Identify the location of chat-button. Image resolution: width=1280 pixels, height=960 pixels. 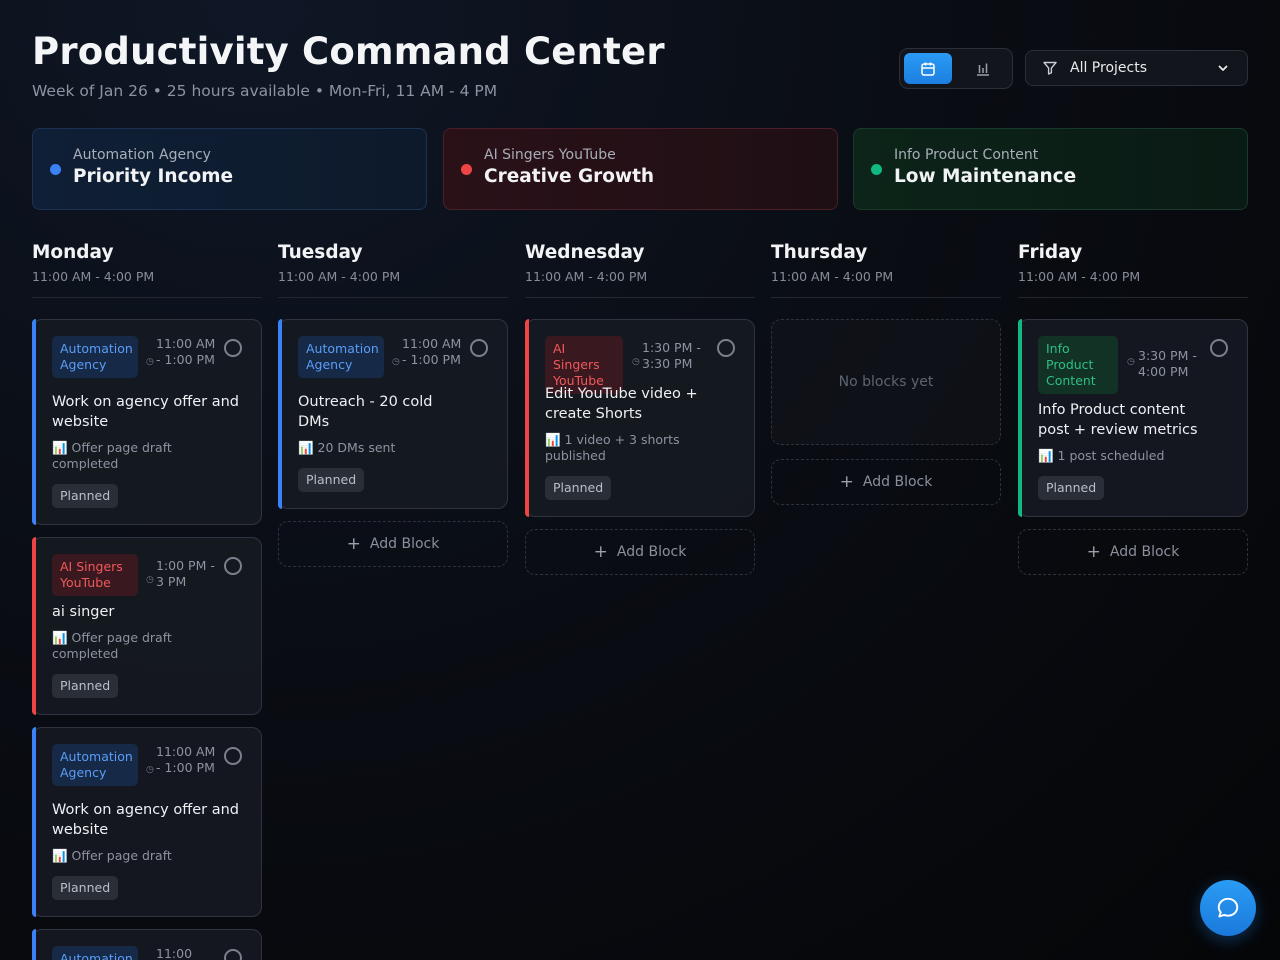
(1228, 908).